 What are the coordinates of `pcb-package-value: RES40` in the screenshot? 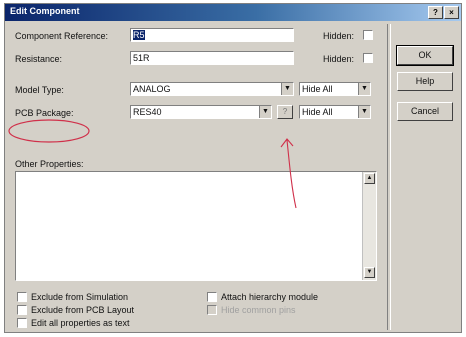 It's located at (147, 112).